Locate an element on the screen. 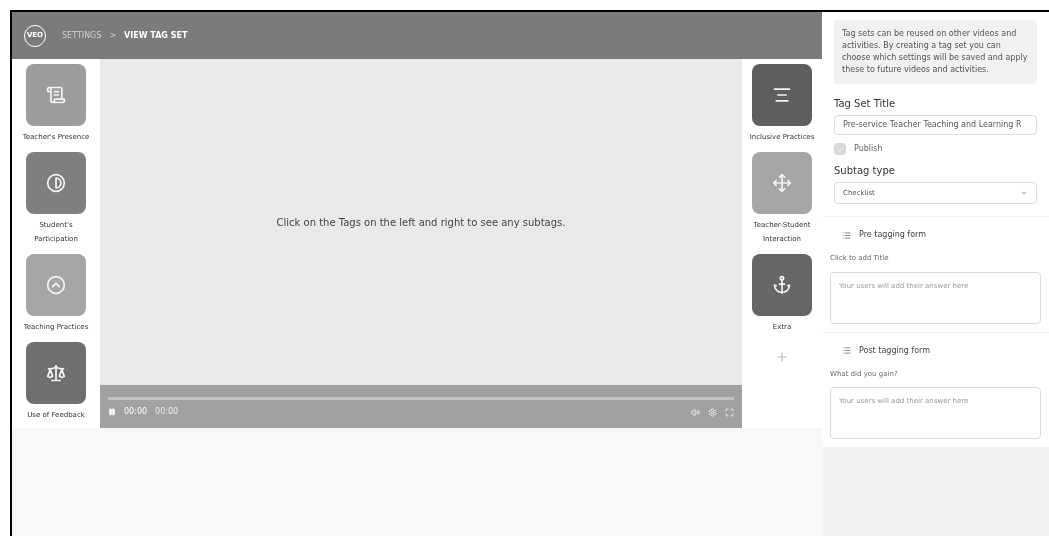  form-heading: Pre tagging form is located at coordinates (893, 235).